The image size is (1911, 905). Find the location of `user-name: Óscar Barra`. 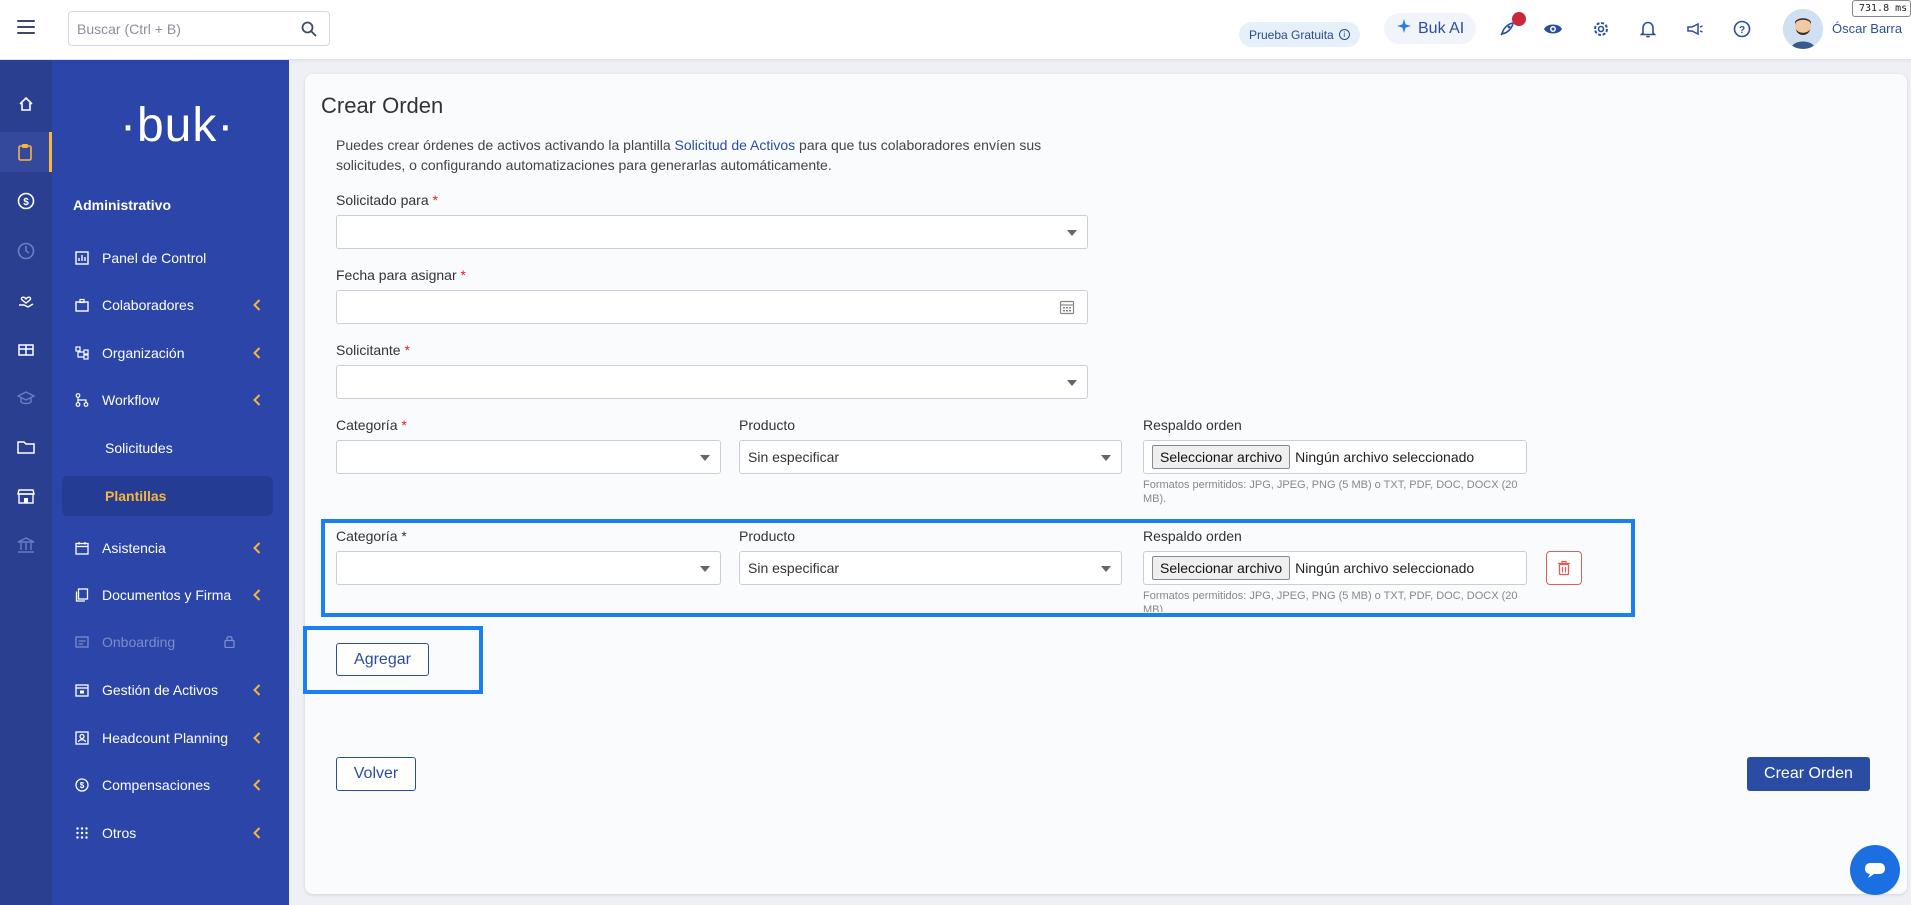

user-name: Óscar Barra is located at coordinates (1867, 28).